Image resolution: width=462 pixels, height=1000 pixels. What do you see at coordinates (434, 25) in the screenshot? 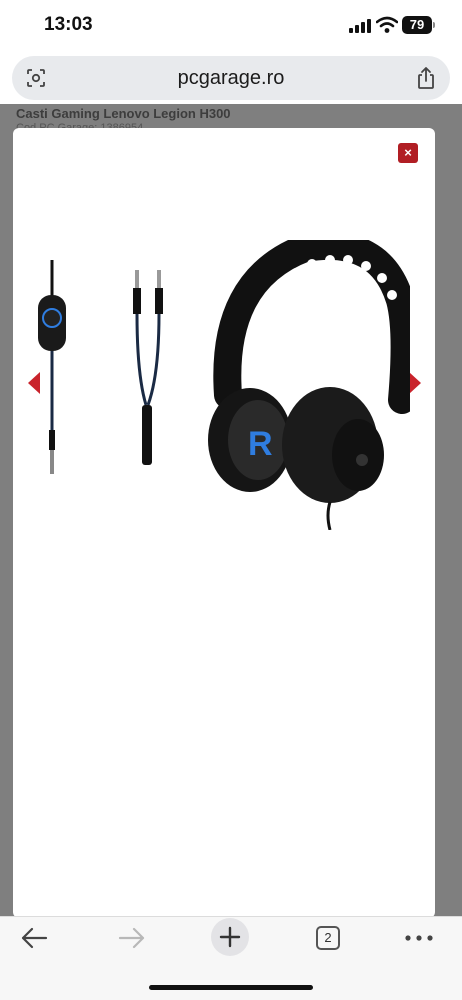
I see `battery-tip` at bounding box center [434, 25].